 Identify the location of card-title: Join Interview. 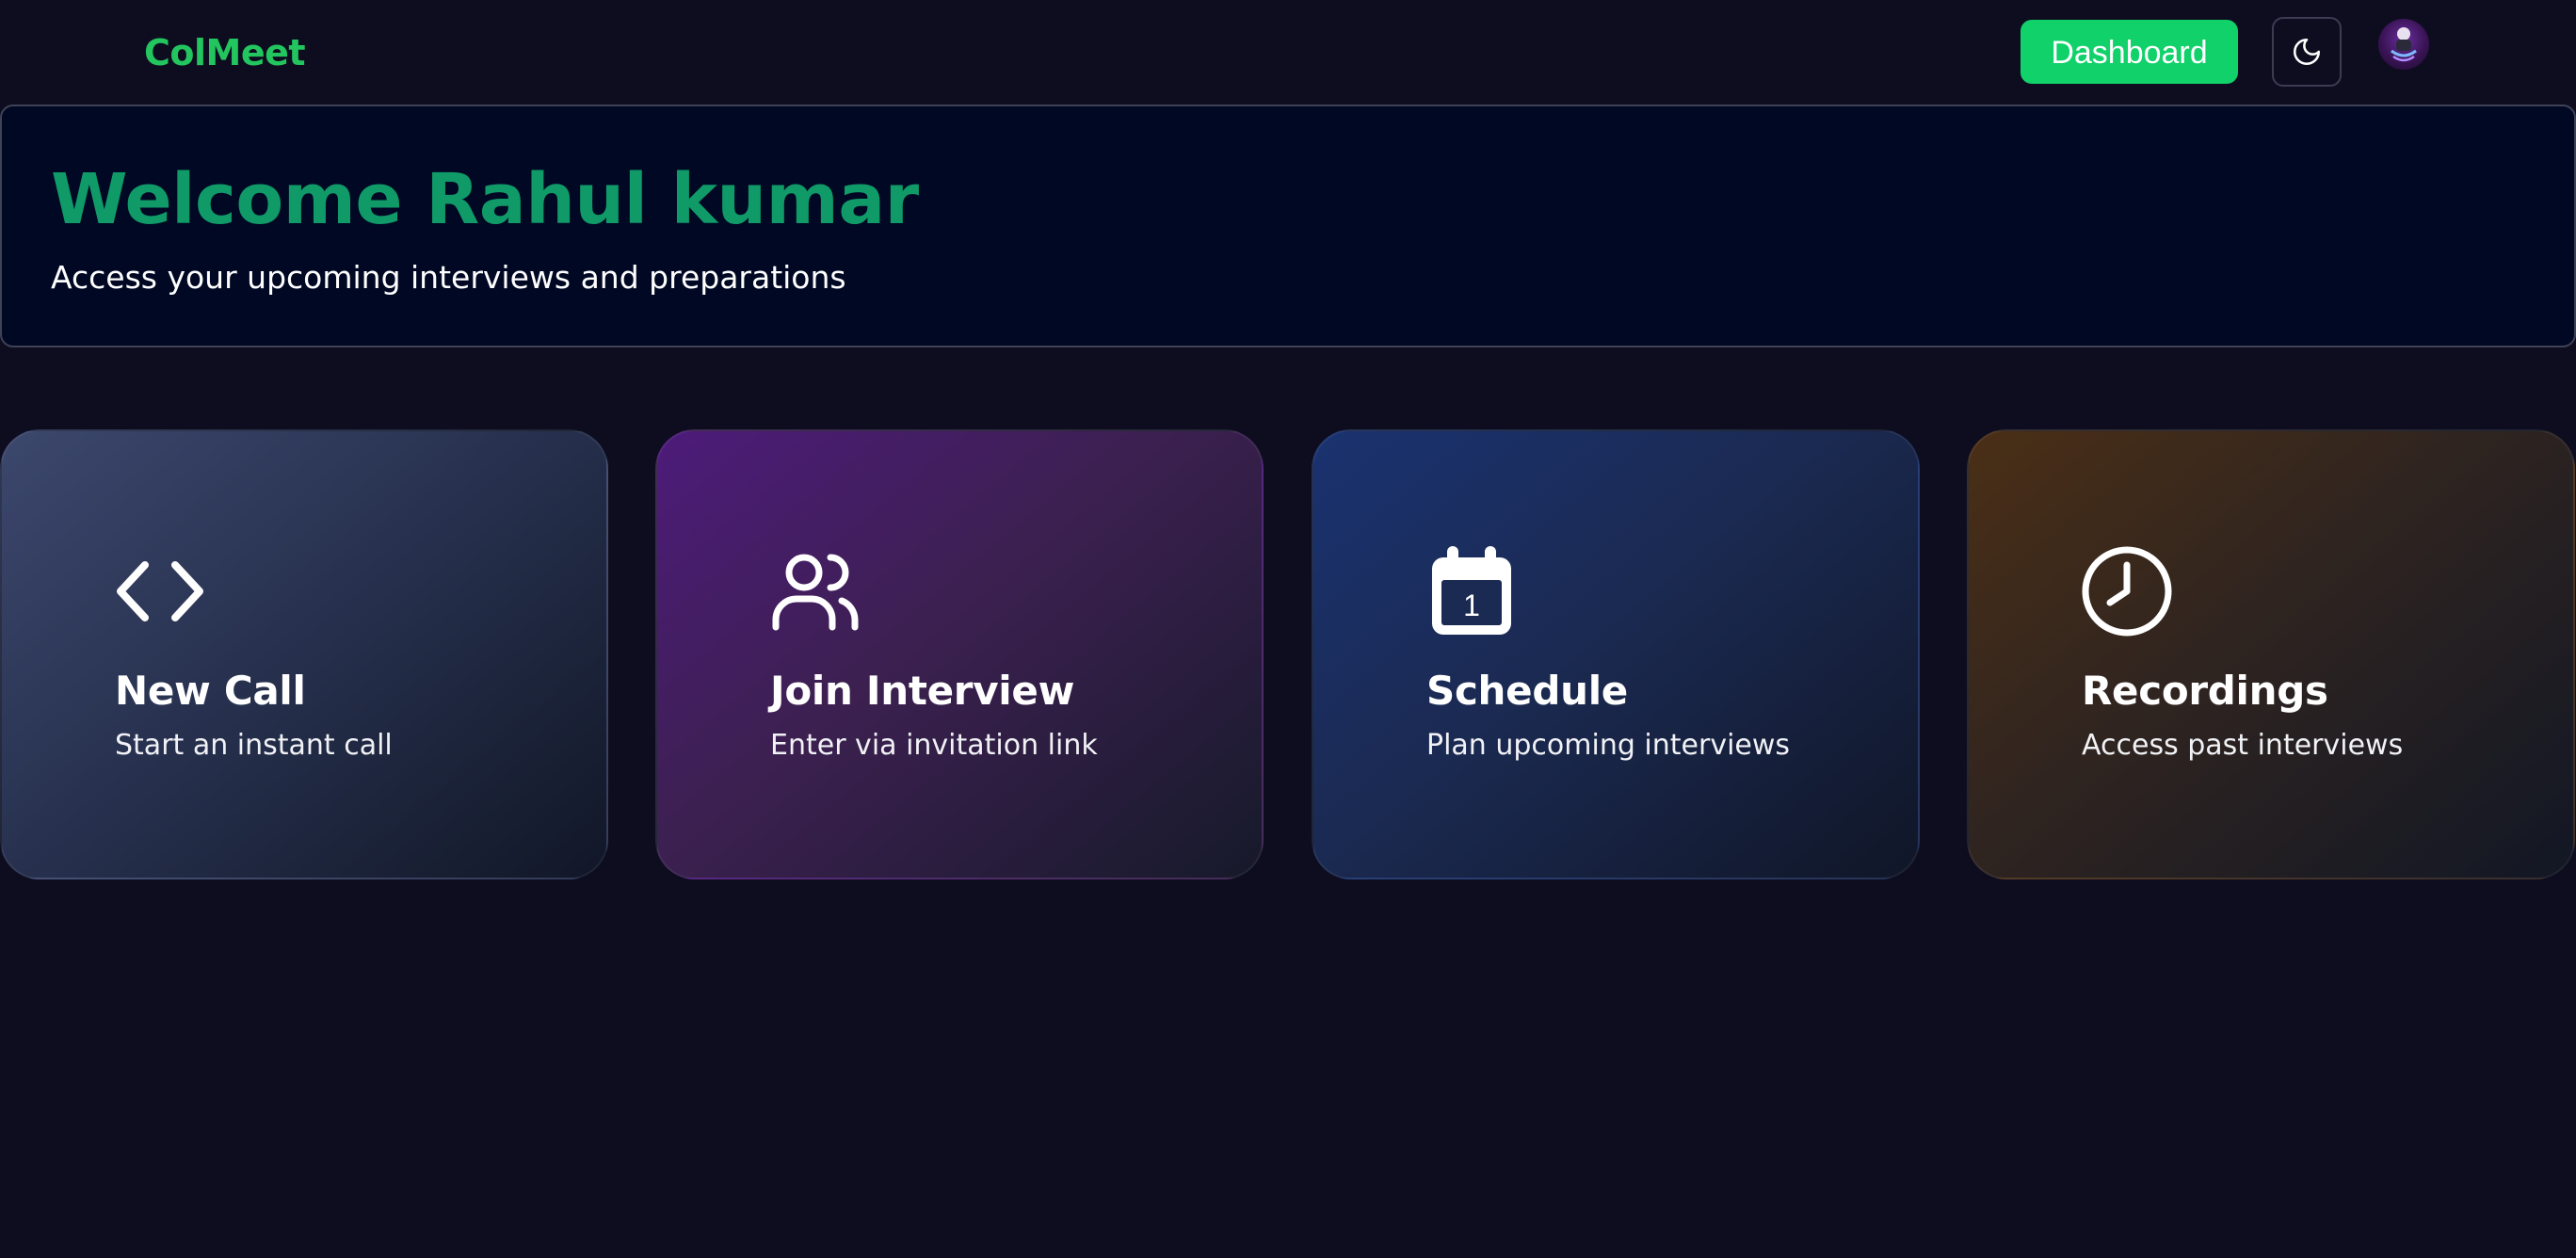
(922, 691).